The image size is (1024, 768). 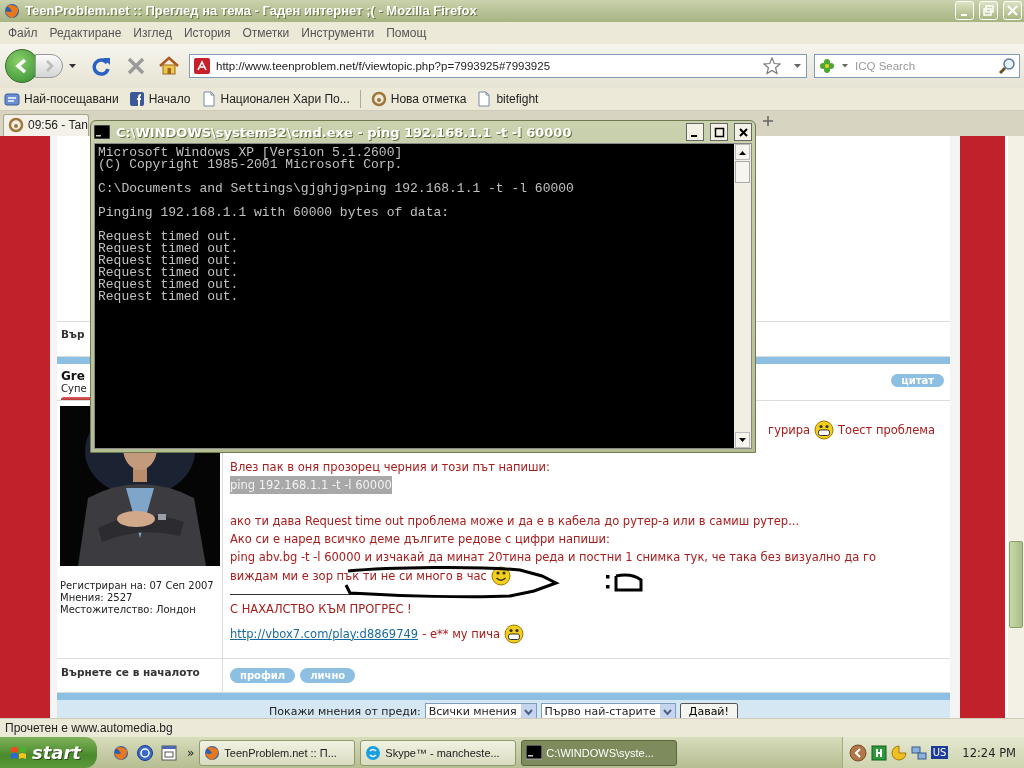 What do you see at coordinates (321, 609) in the screenshot?
I see `post-text: С НАХАЛСТВО КЪМ ПРОГРЕС !` at bounding box center [321, 609].